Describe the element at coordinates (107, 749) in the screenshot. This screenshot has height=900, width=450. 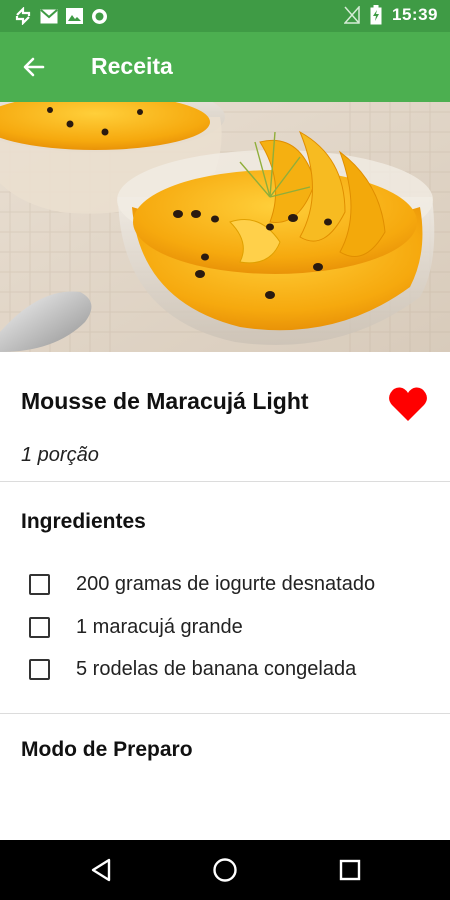
I see `preparation-heading: Modo de Preparo` at that location.